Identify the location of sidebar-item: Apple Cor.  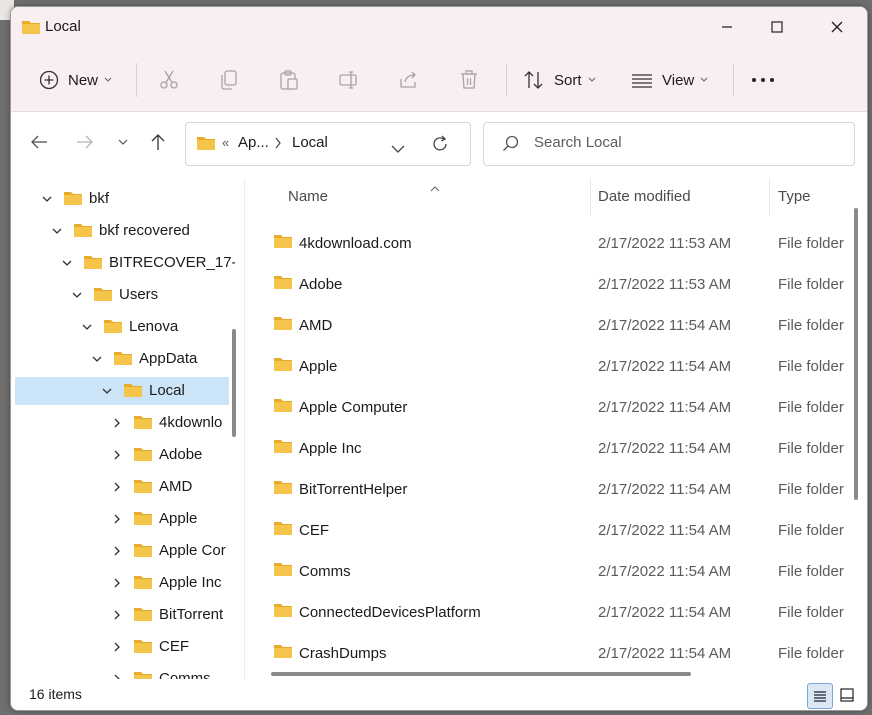
(127, 551).